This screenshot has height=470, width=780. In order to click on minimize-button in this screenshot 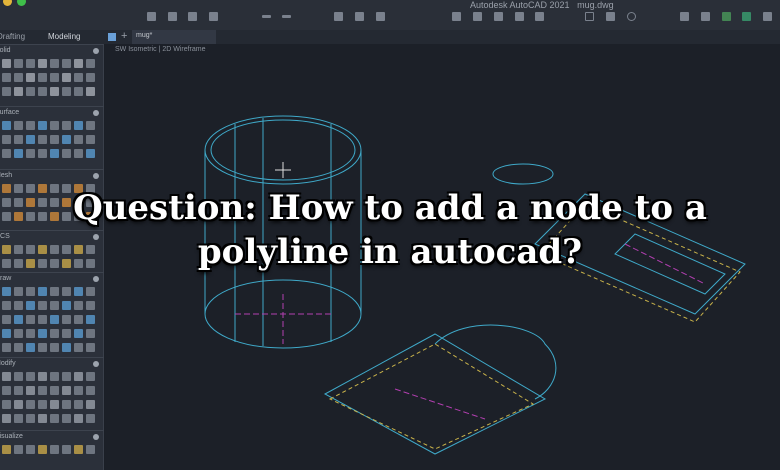, I will do `click(7, 3)`.